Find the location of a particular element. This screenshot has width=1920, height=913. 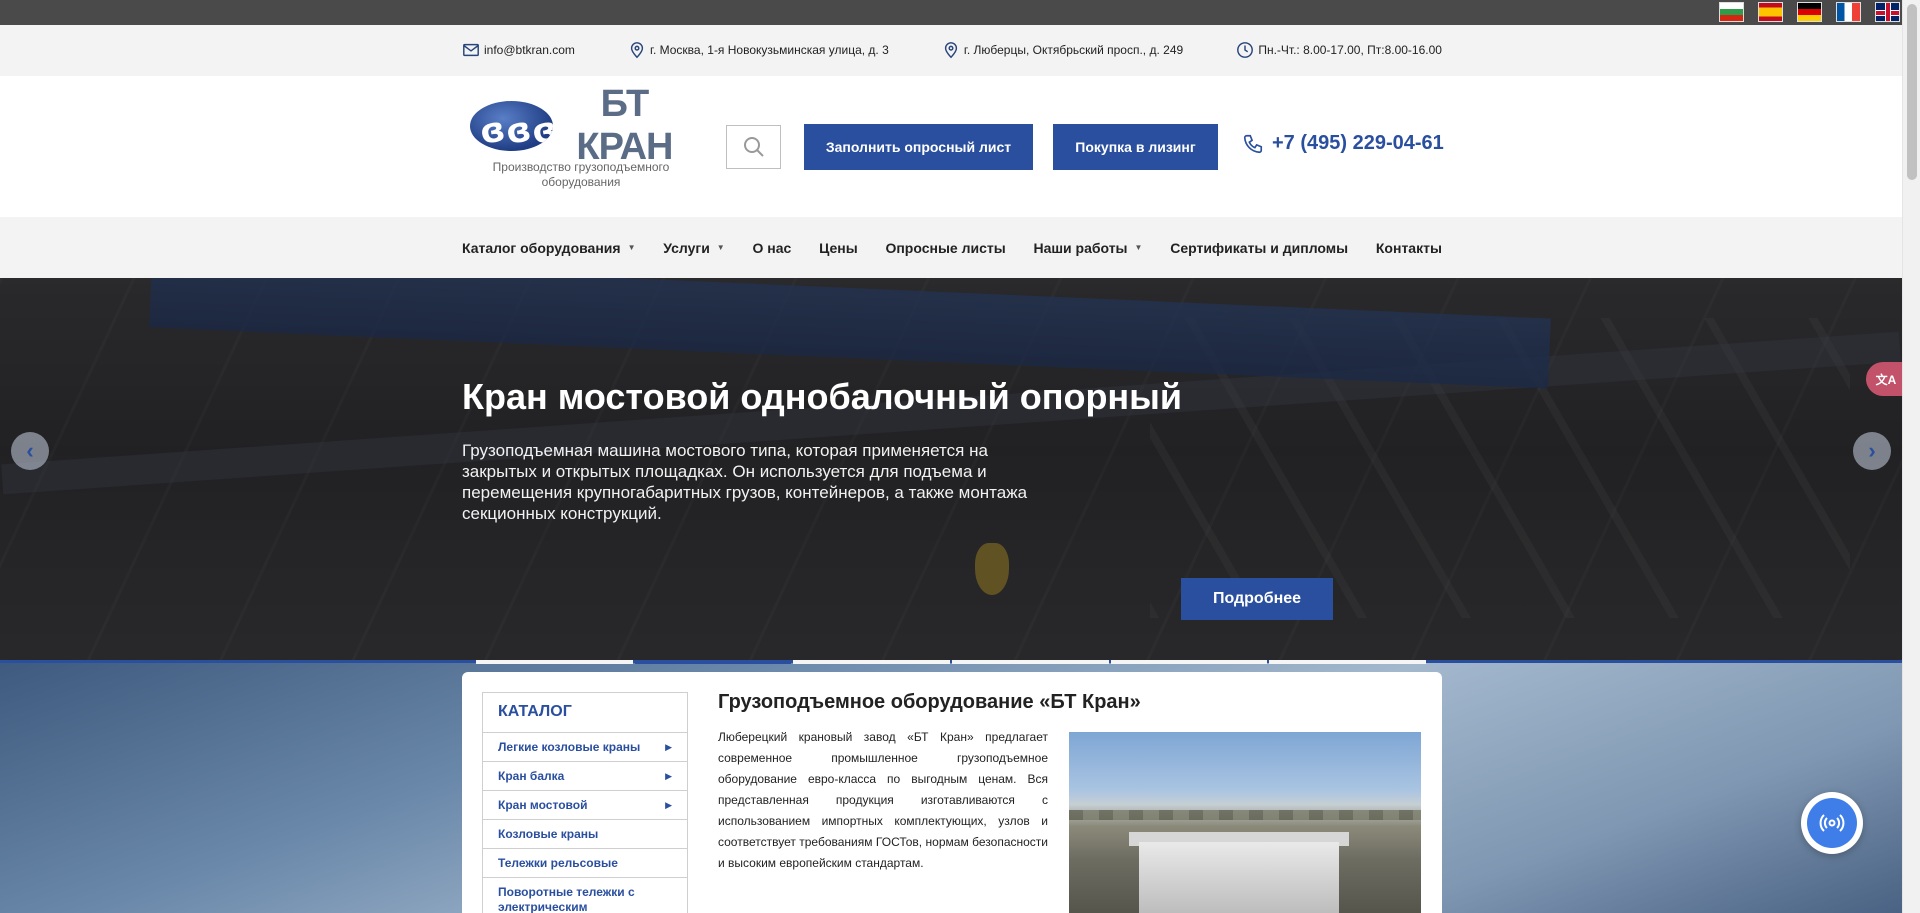

slider-prev-button: ‹ is located at coordinates (30, 451).